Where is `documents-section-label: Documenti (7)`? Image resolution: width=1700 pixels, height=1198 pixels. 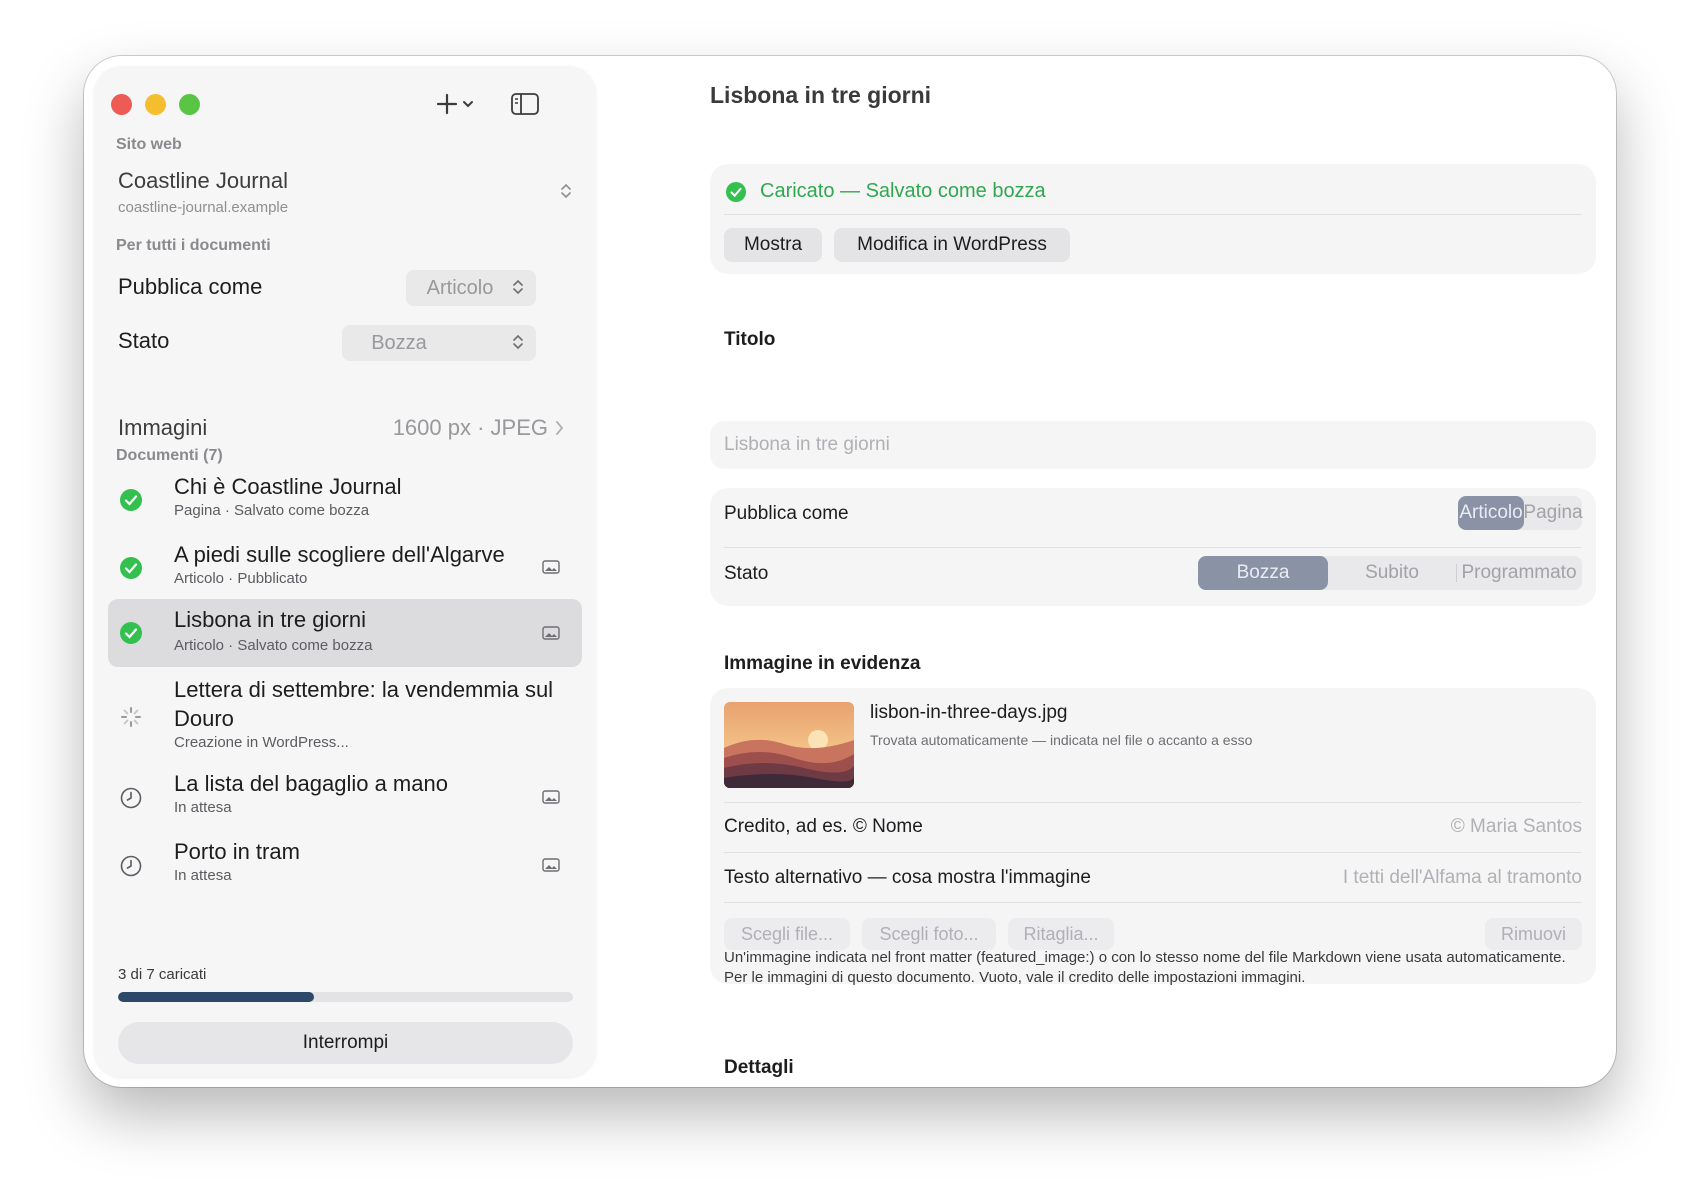 documents-section-label: Documenti (7) is located at coordinates (169, 455).